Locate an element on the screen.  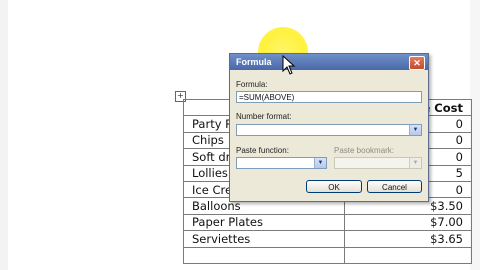
page-margin-left is located at coordinates (4, 135).